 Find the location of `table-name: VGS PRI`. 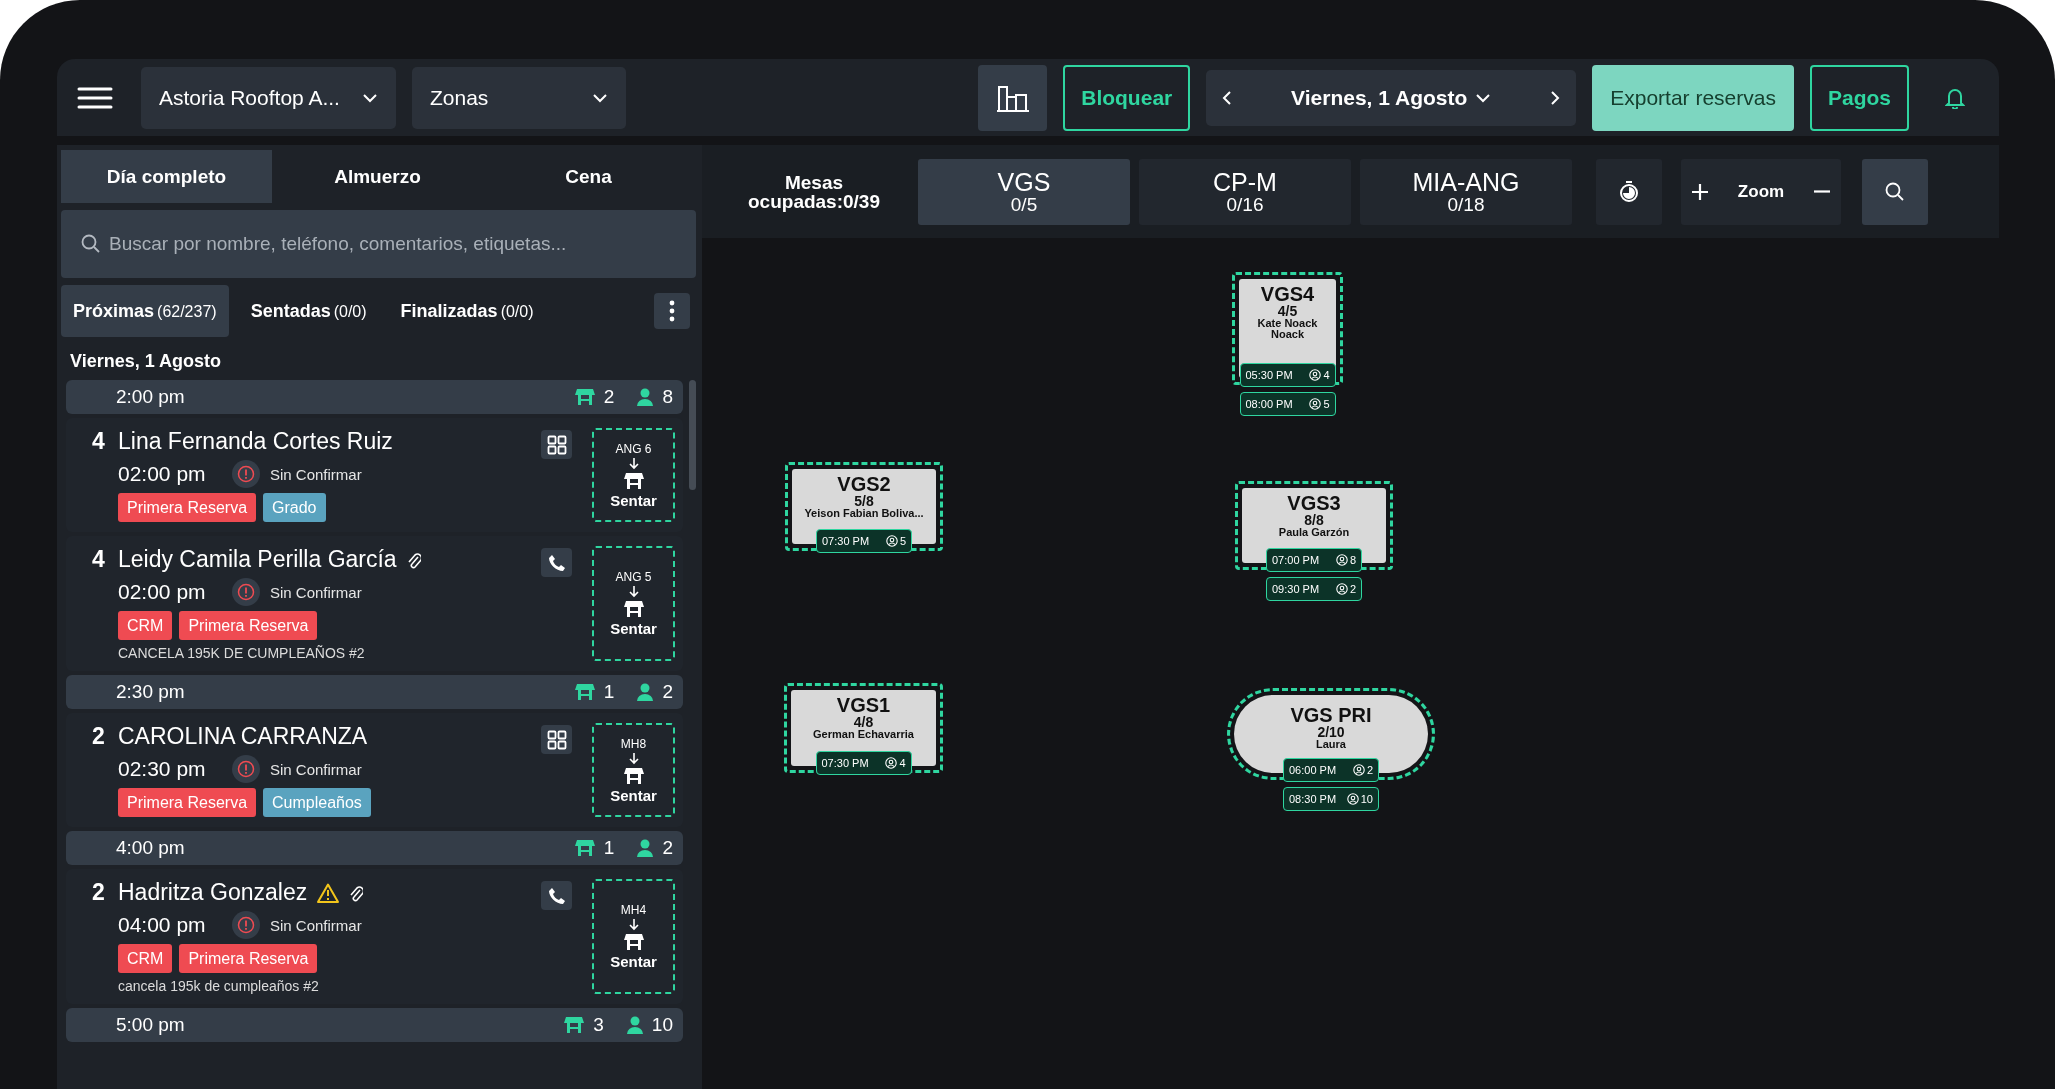

table-name: VGS PRI is located at coordinates (1331, 715).